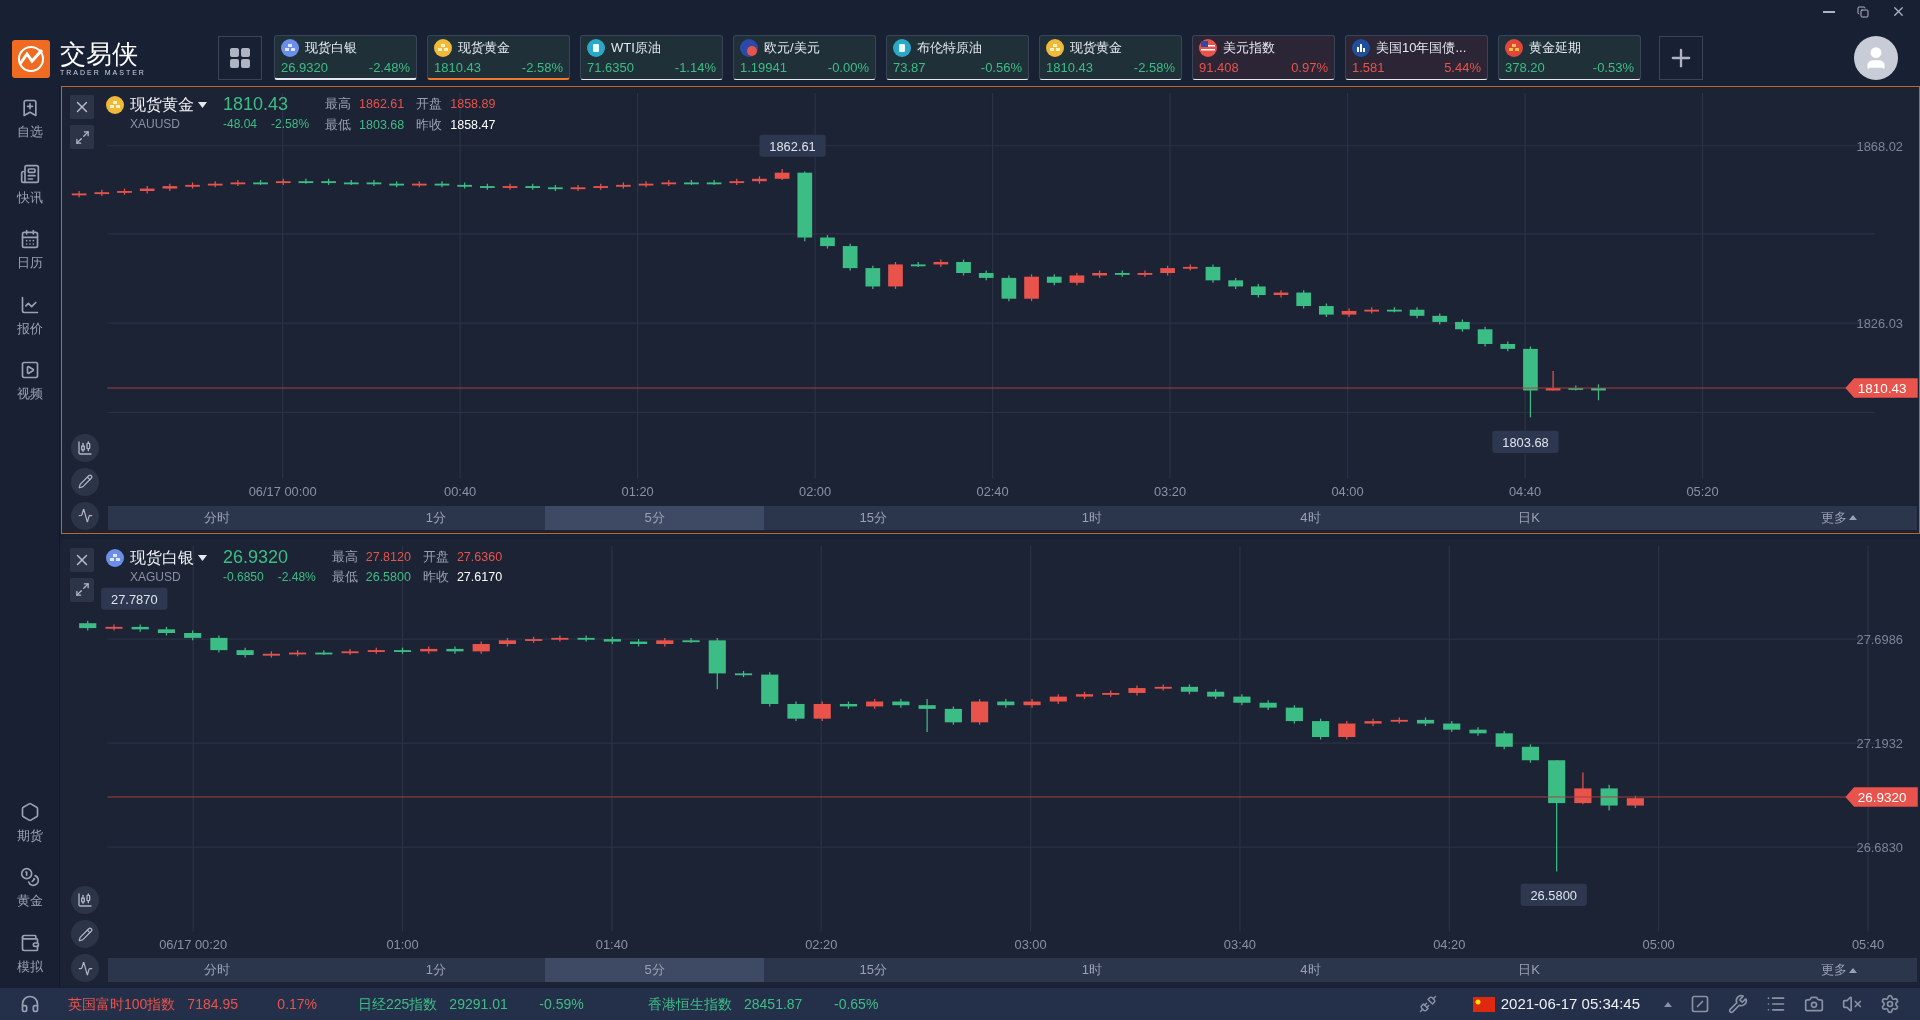 This screenshot has width=1920, height=1020. What do you see at coordinates (1347, 491) in the screenshot?
I see `time-axis-label: 04:00` at bounding box center [1347, 491].